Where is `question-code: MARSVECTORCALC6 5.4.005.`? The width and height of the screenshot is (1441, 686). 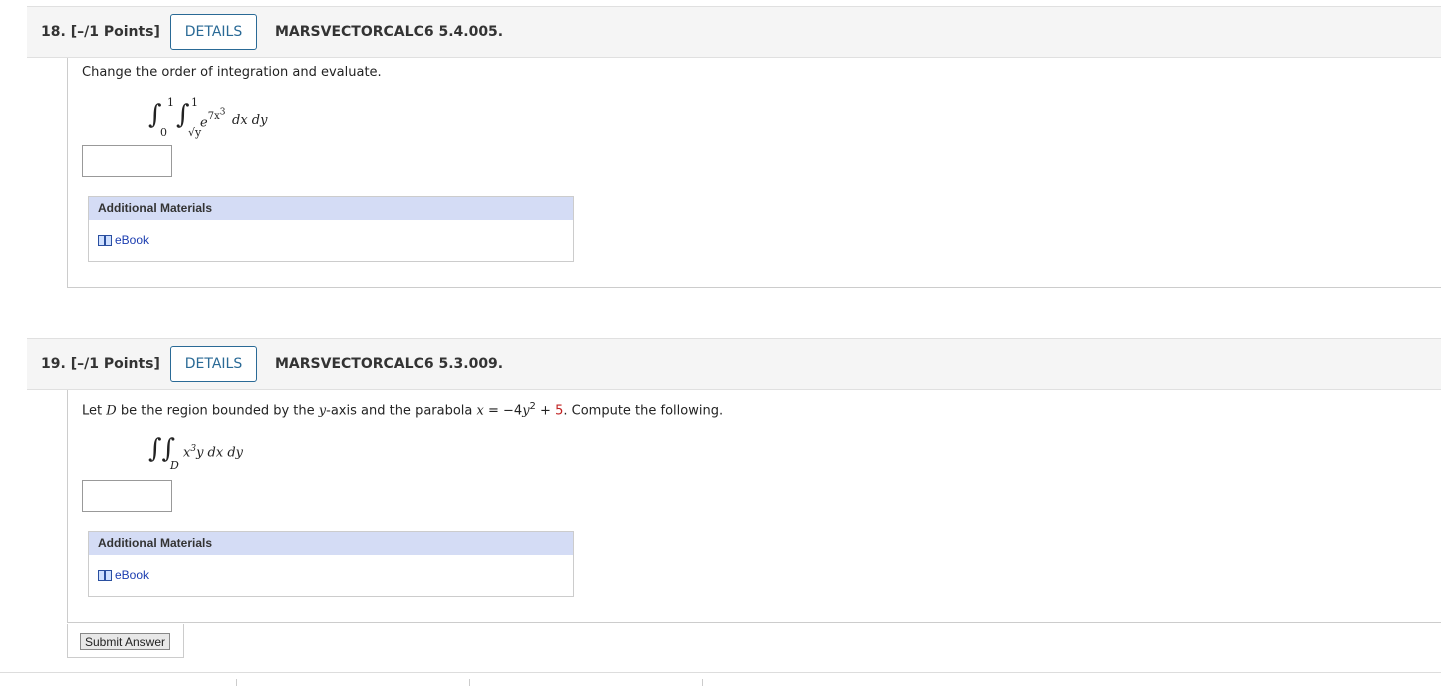 question-code: MARSVECTORCALC6 5.4.005. is located at coordinates (389, 32).